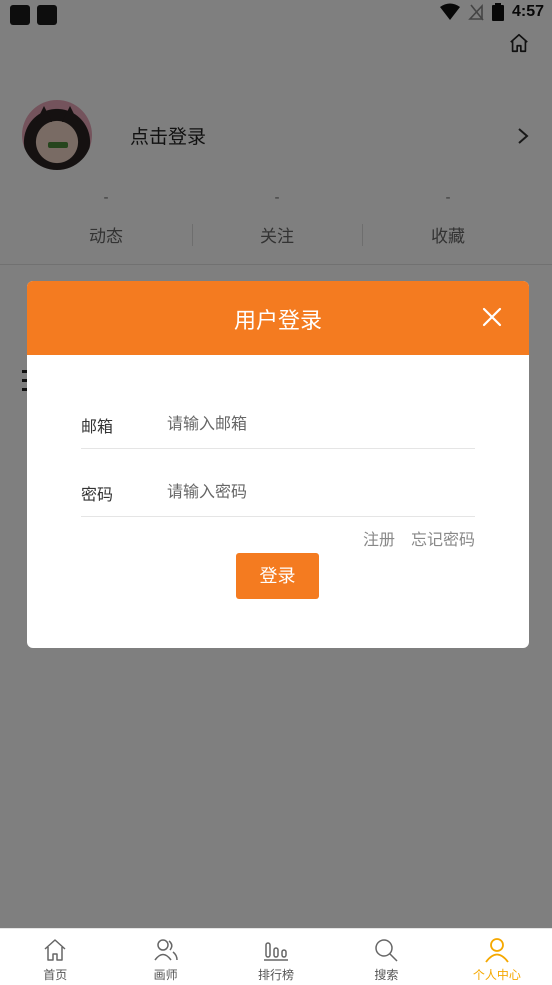  I want to click on register-link: 注册, so click(379, 538).